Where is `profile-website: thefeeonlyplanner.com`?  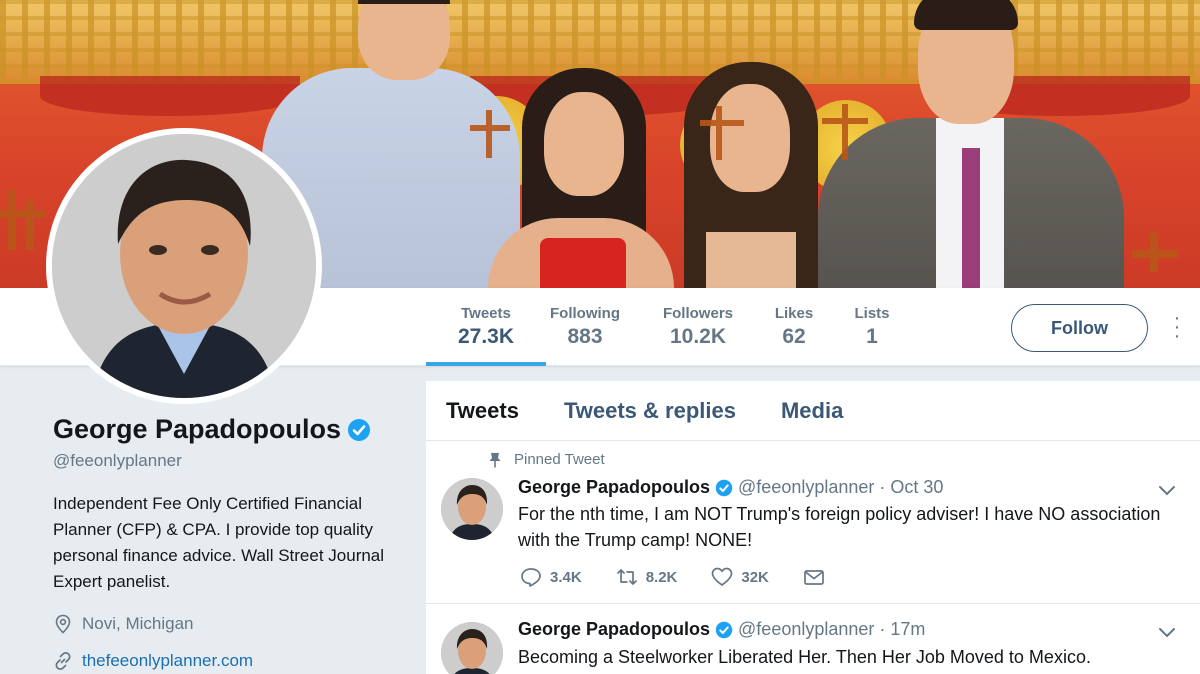
profile-website: thefeeonlyplanner.com is located at coordinates (153, 661).